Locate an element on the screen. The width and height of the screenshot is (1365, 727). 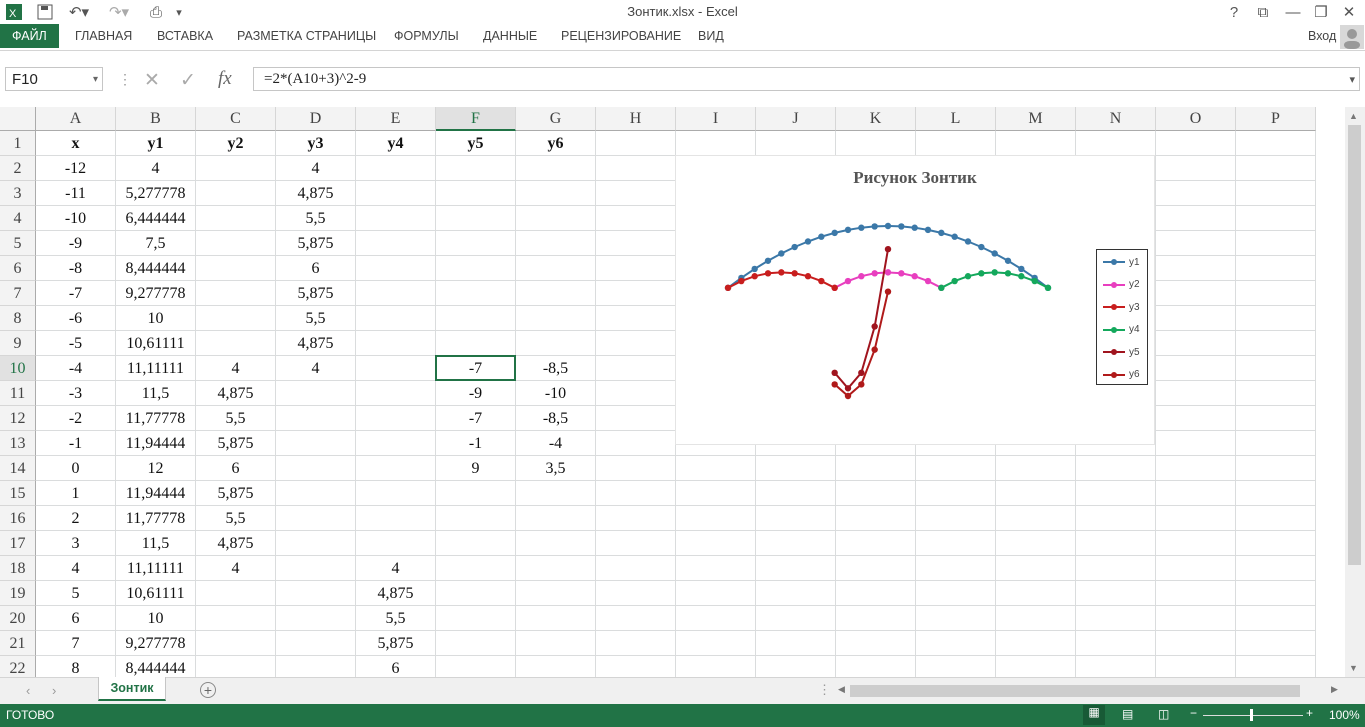
column-header-a: A is located at coordinates (76, 119).